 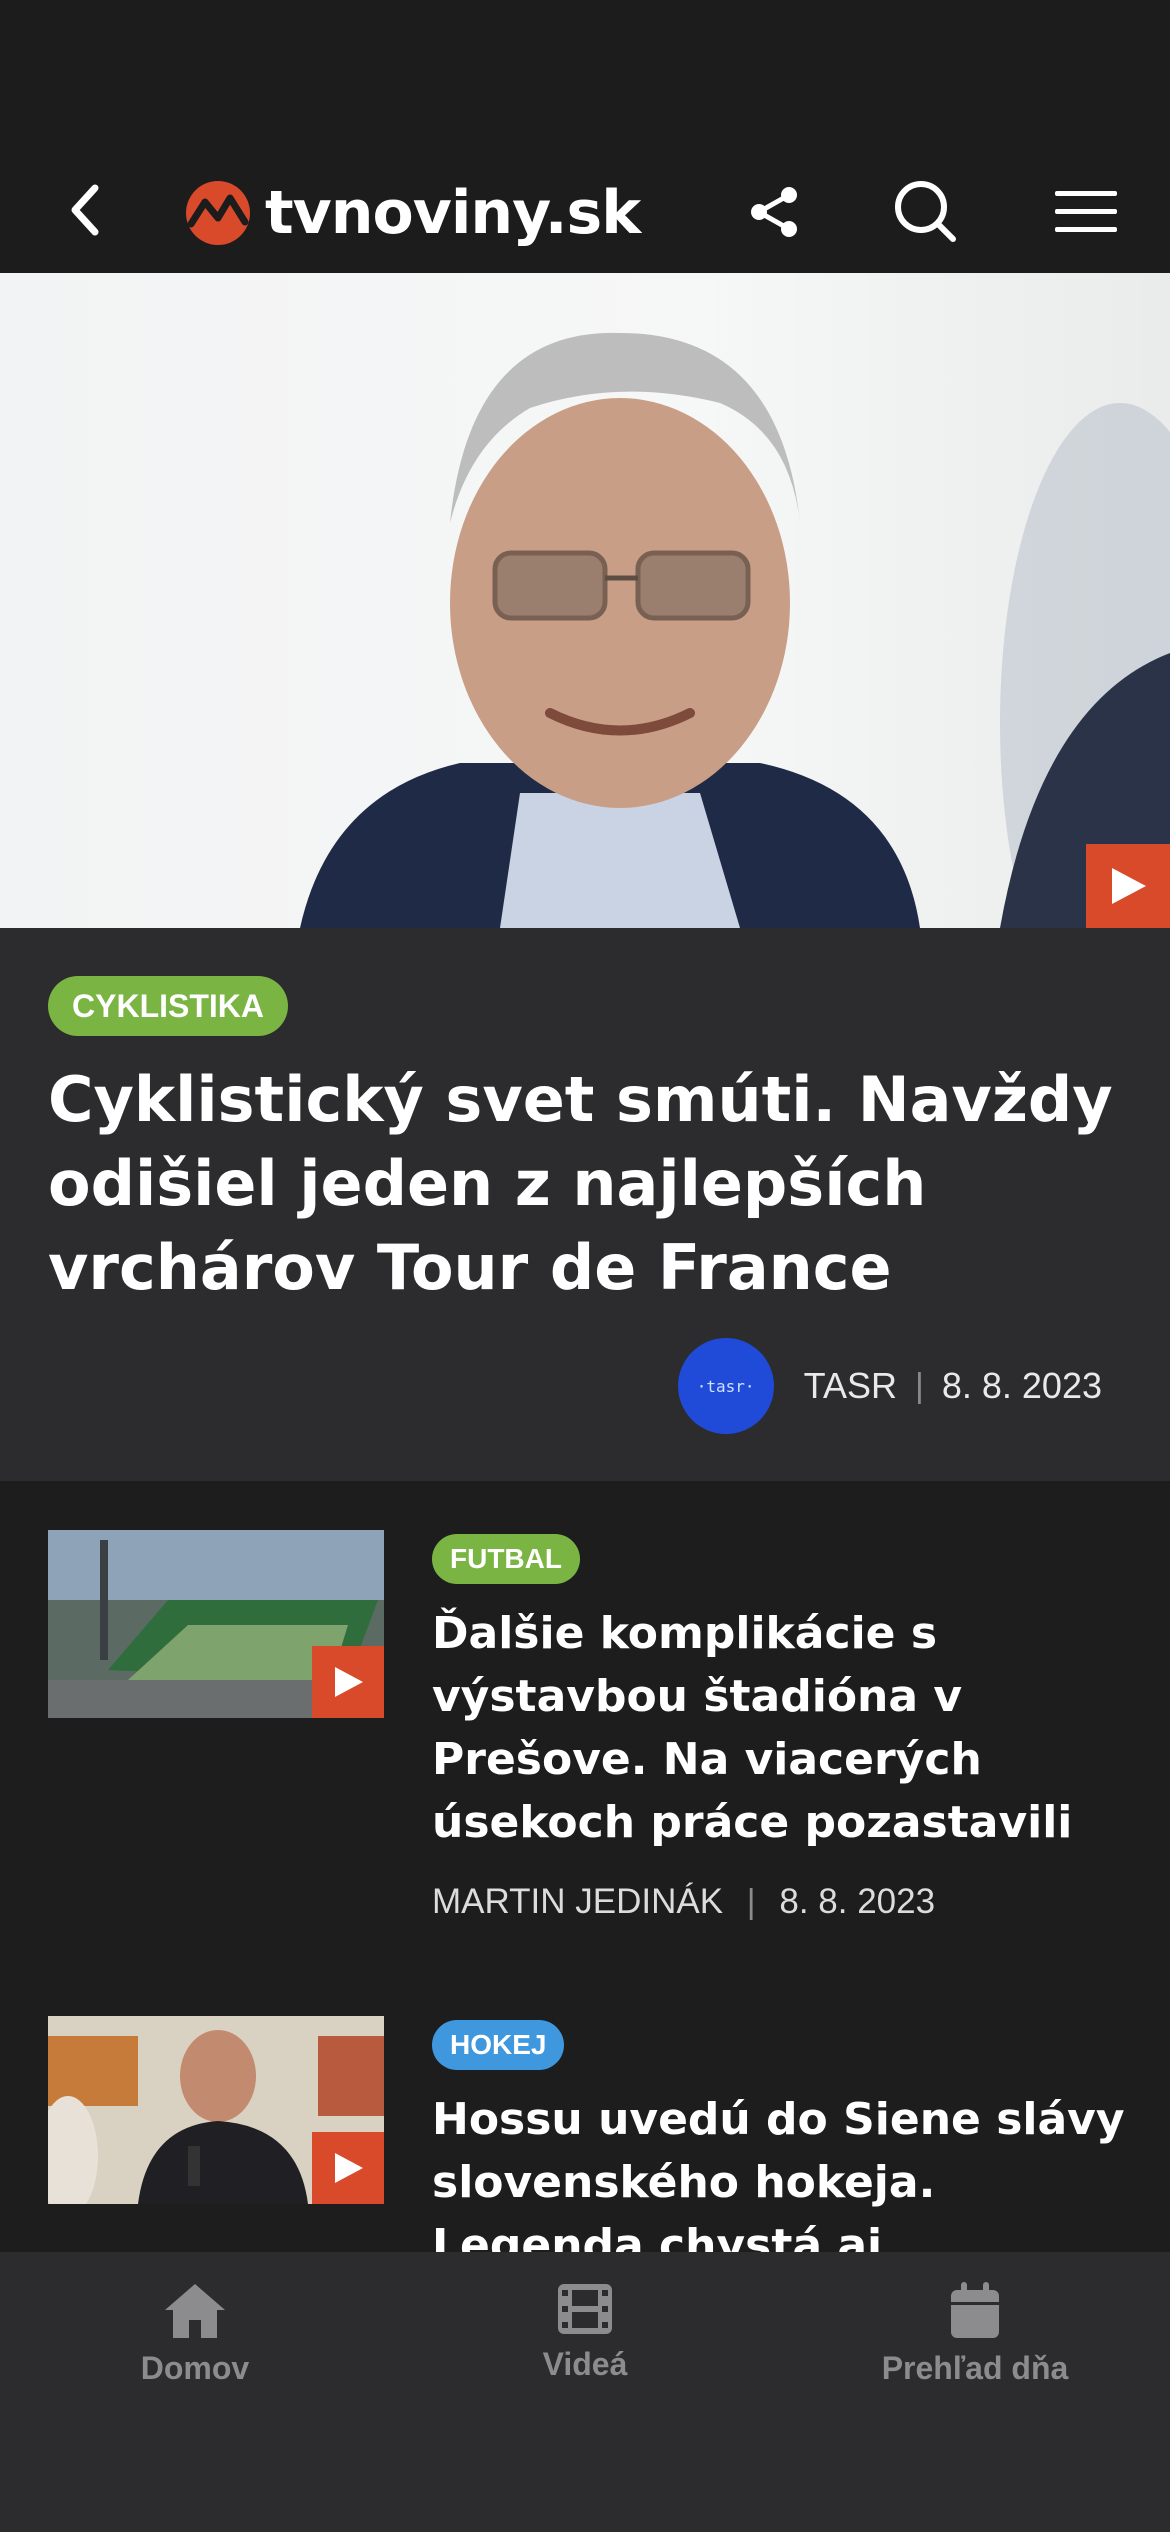 What do you see at coordinates (585, 2392) in the screenshot?
I see `bottom-navigation: Domov Videá Prehľad dňa` at bounding box center [585, 2392].